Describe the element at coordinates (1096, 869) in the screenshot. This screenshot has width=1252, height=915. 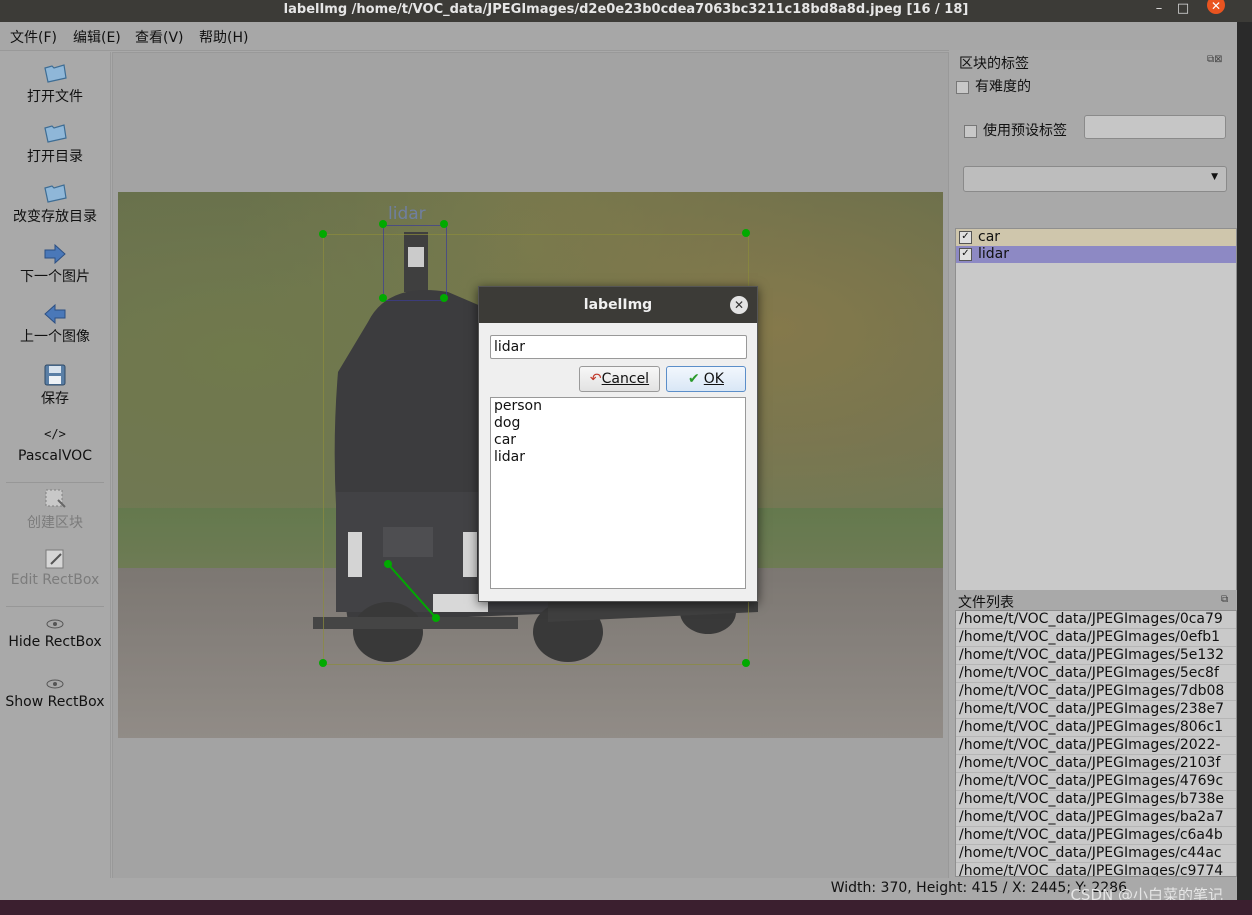
I see `file-list-item: /home/t/VOC_data/JPEGImages/c9774` at that location.